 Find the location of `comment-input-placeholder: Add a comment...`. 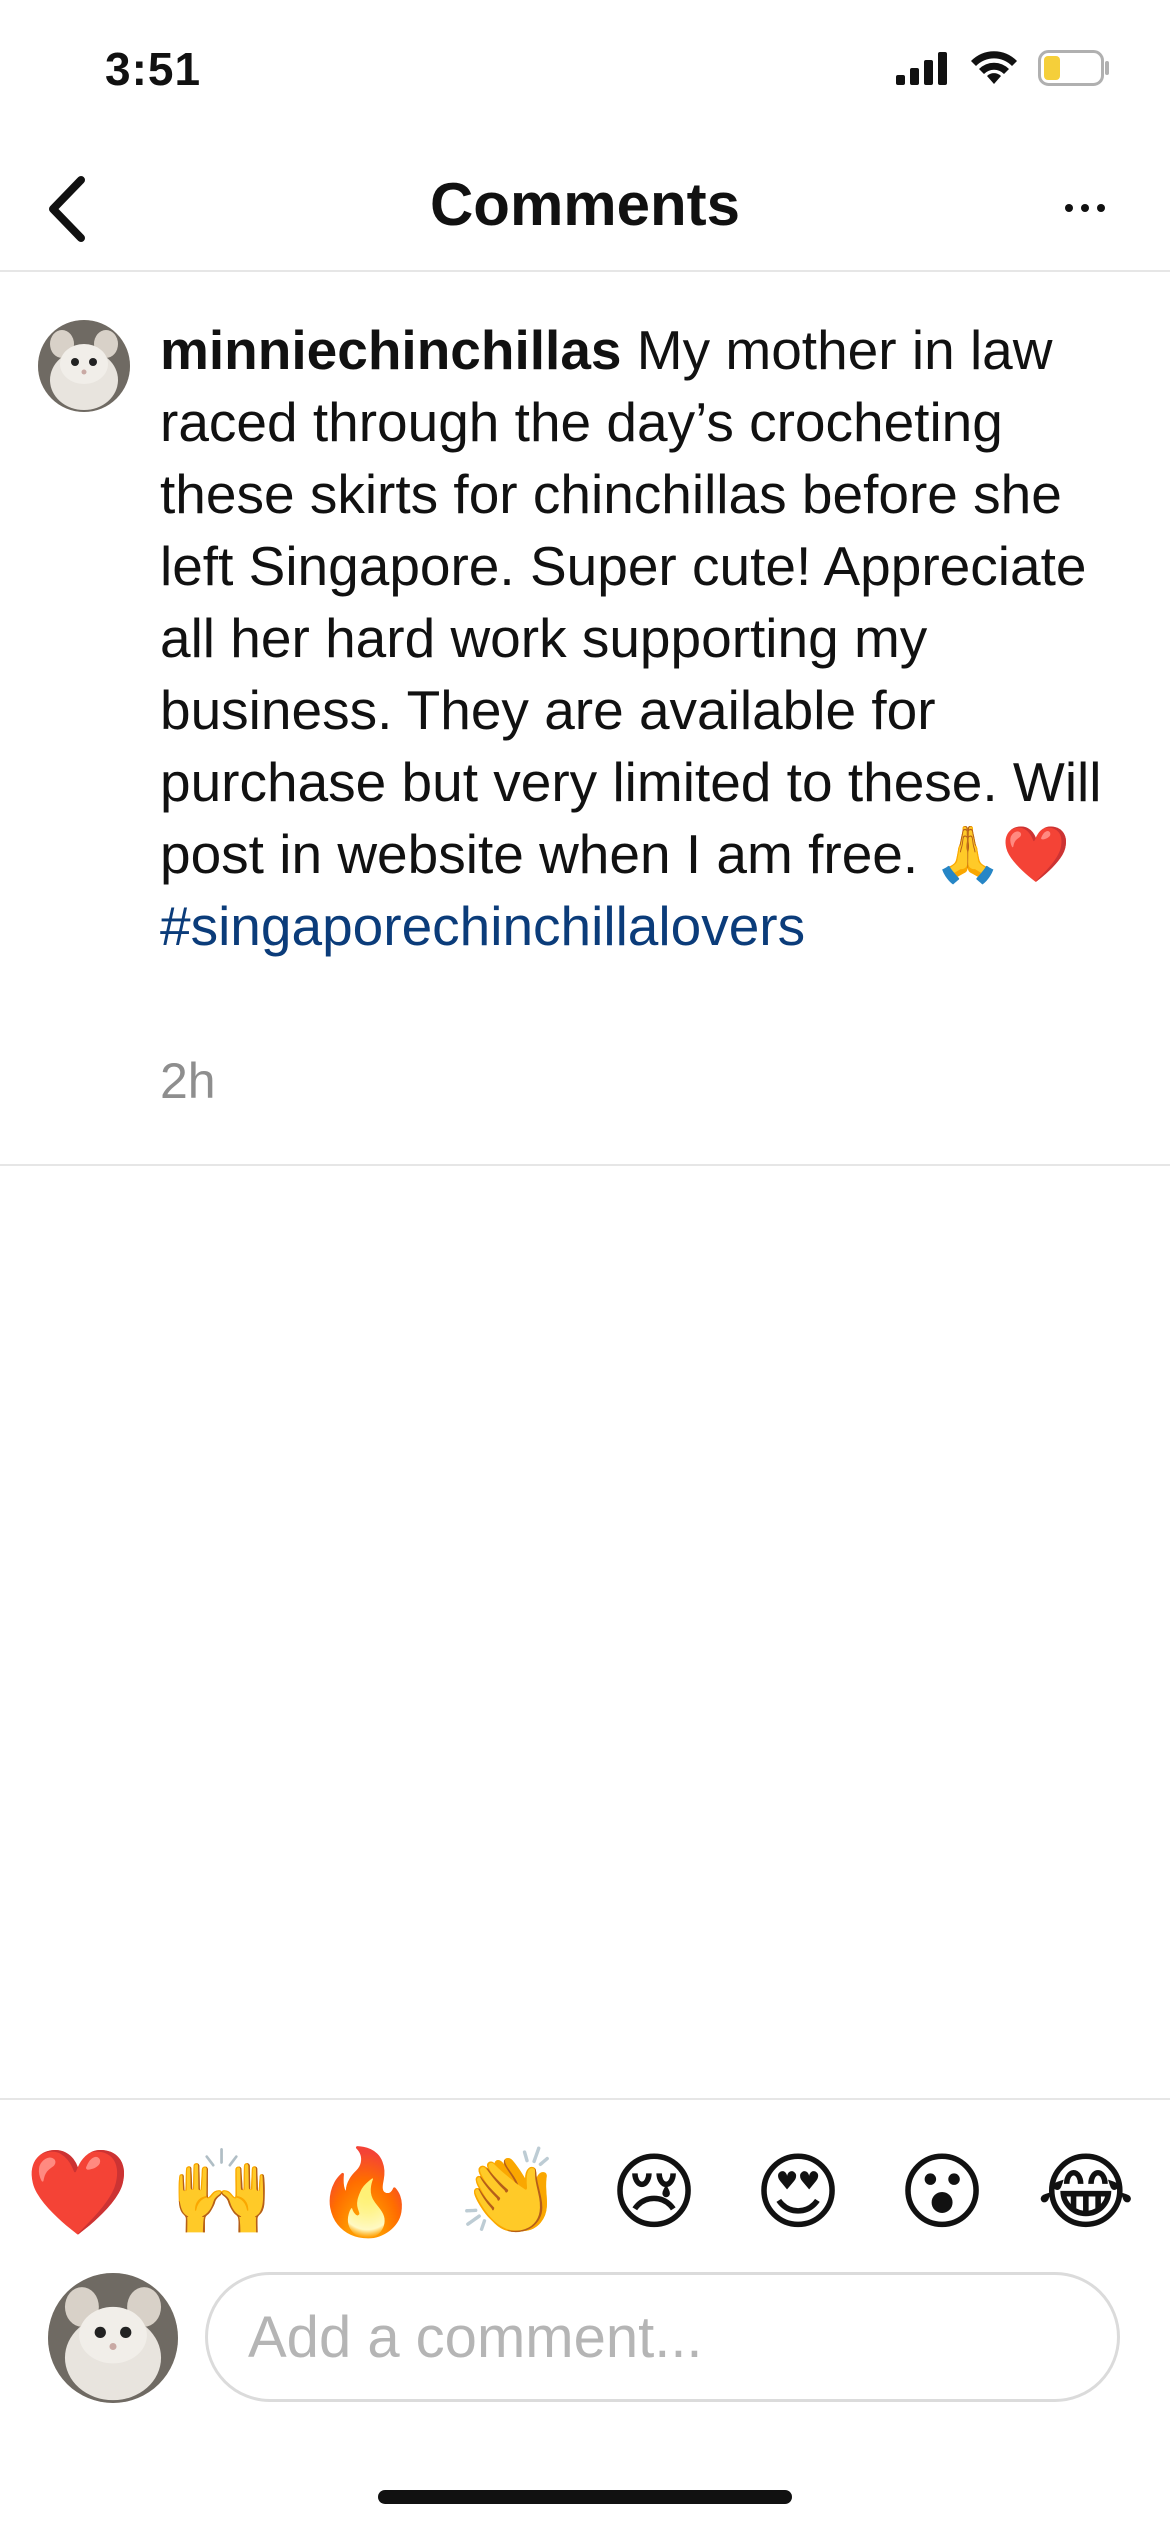

comment-input-placeholder: Add a comment... is located at coordinates (475, 2337).